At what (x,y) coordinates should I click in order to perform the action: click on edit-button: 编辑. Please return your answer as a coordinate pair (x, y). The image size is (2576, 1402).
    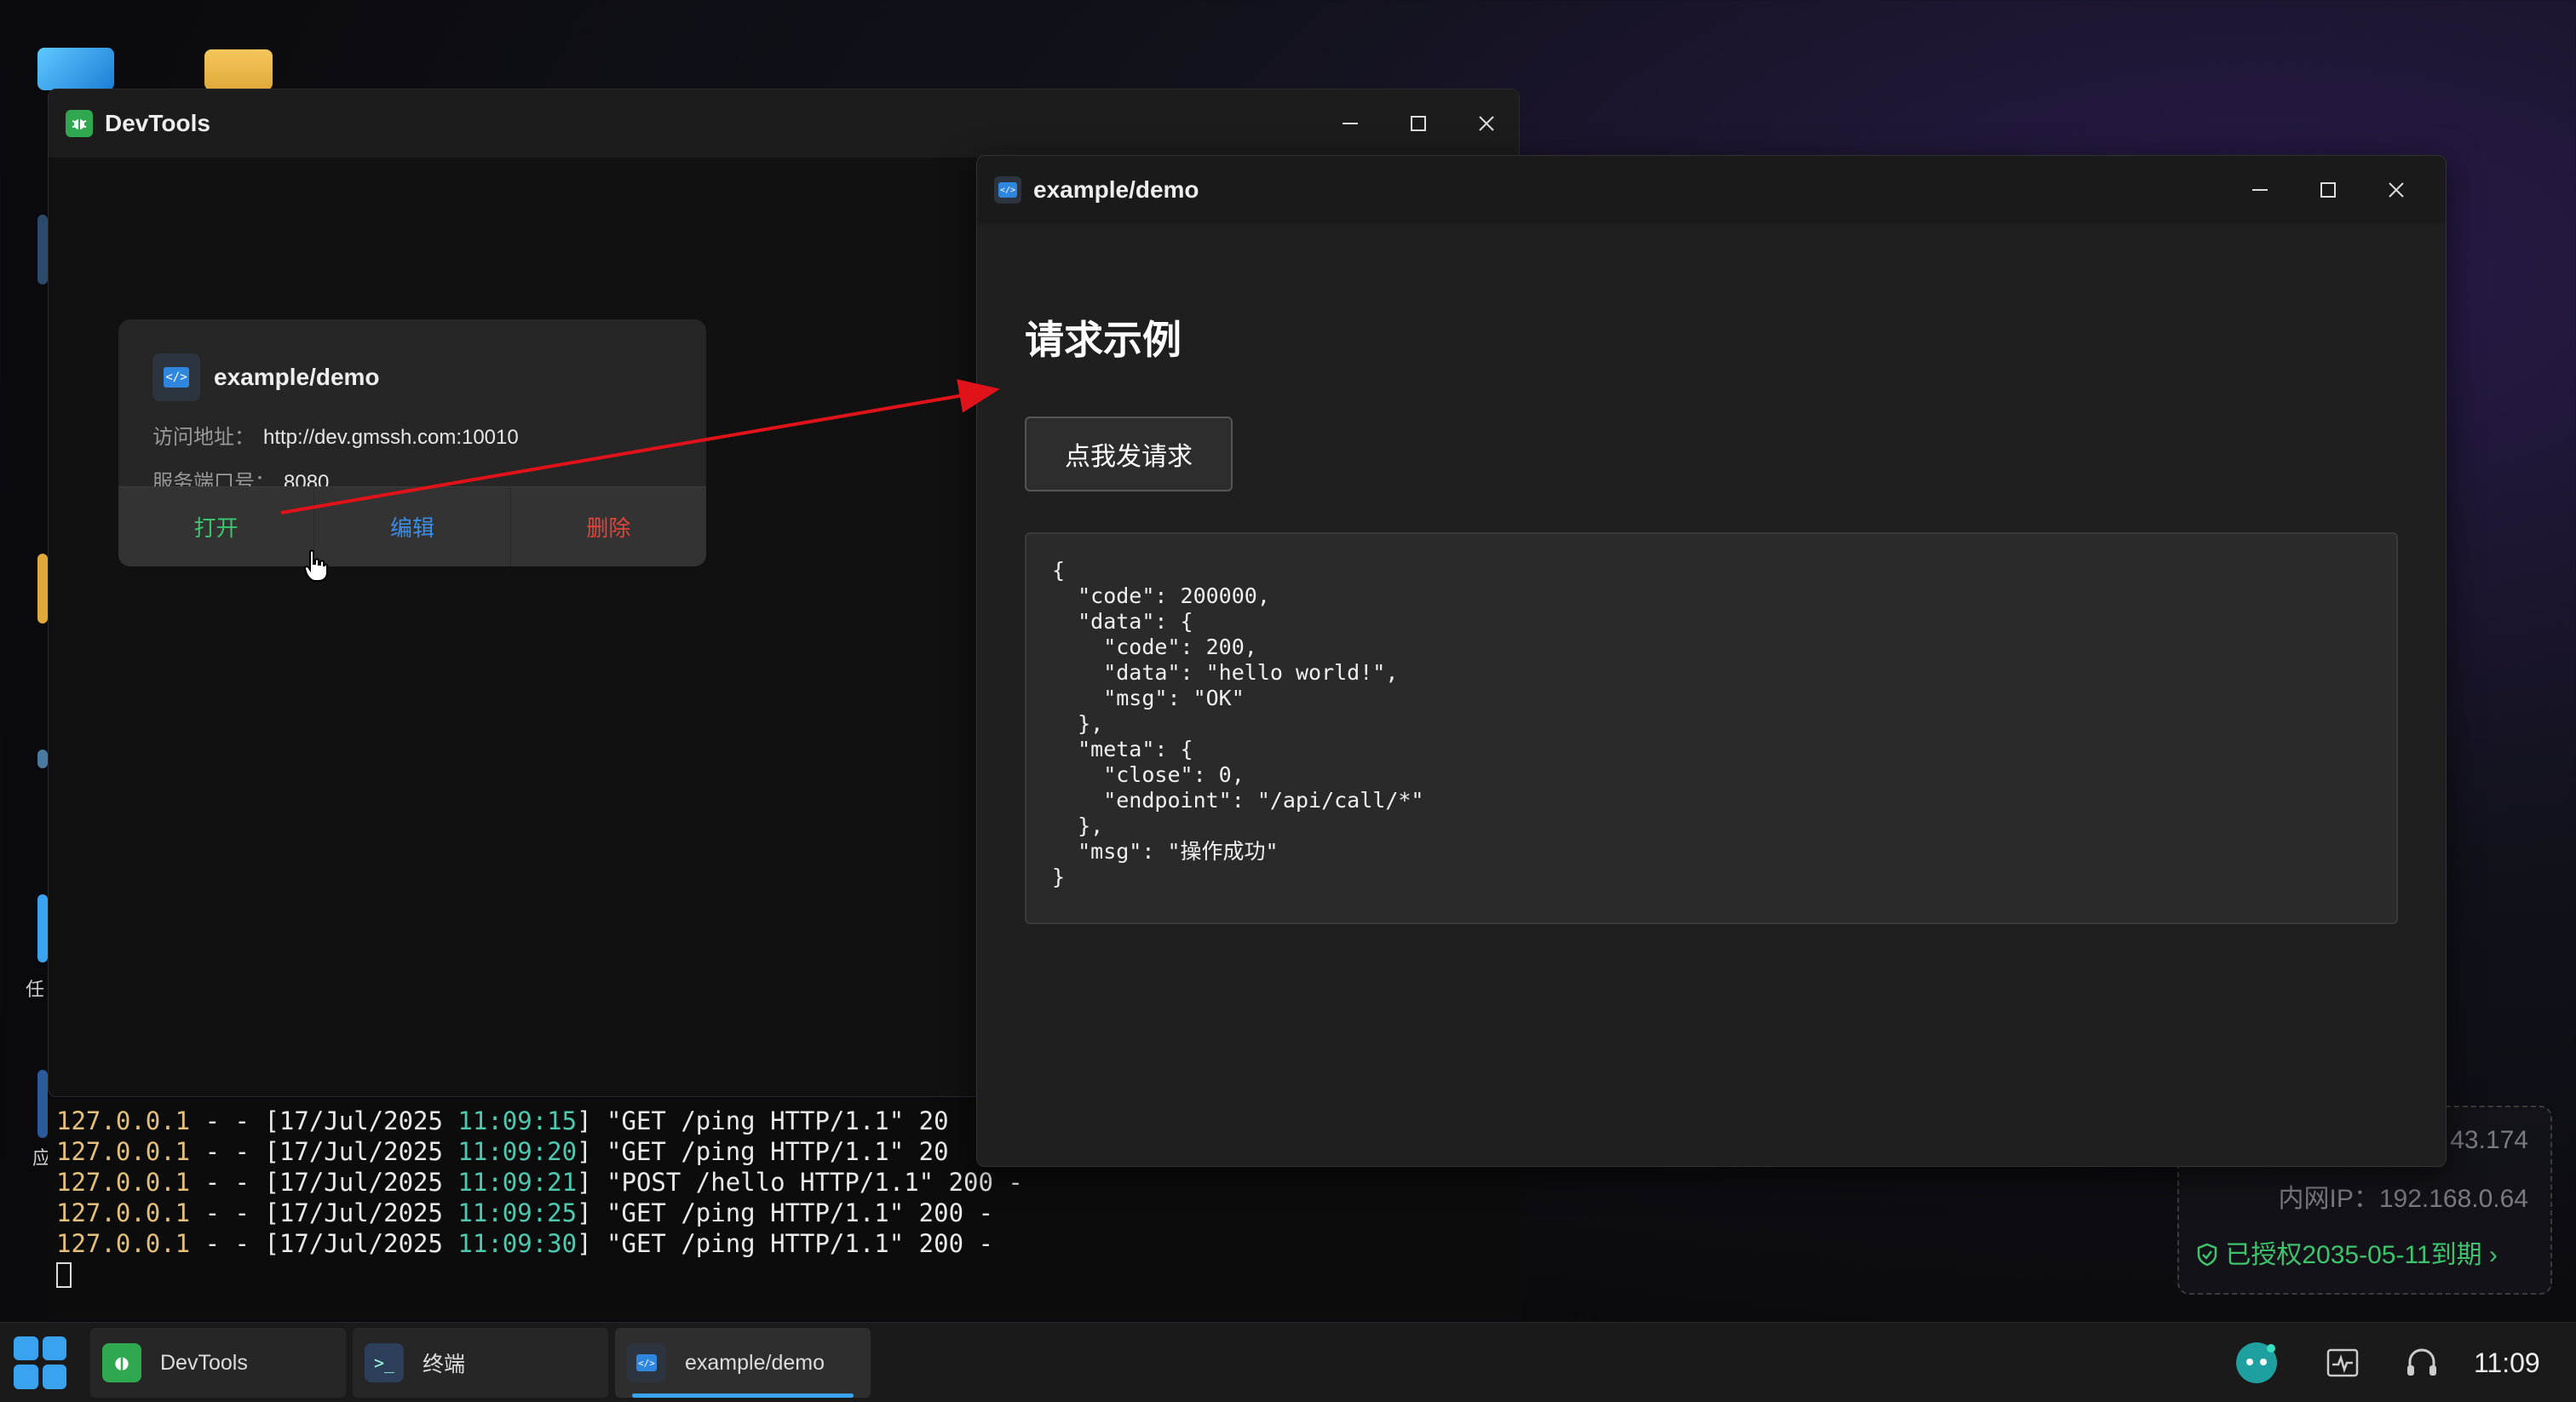
    Looking at the image, I should click on (413, 526).